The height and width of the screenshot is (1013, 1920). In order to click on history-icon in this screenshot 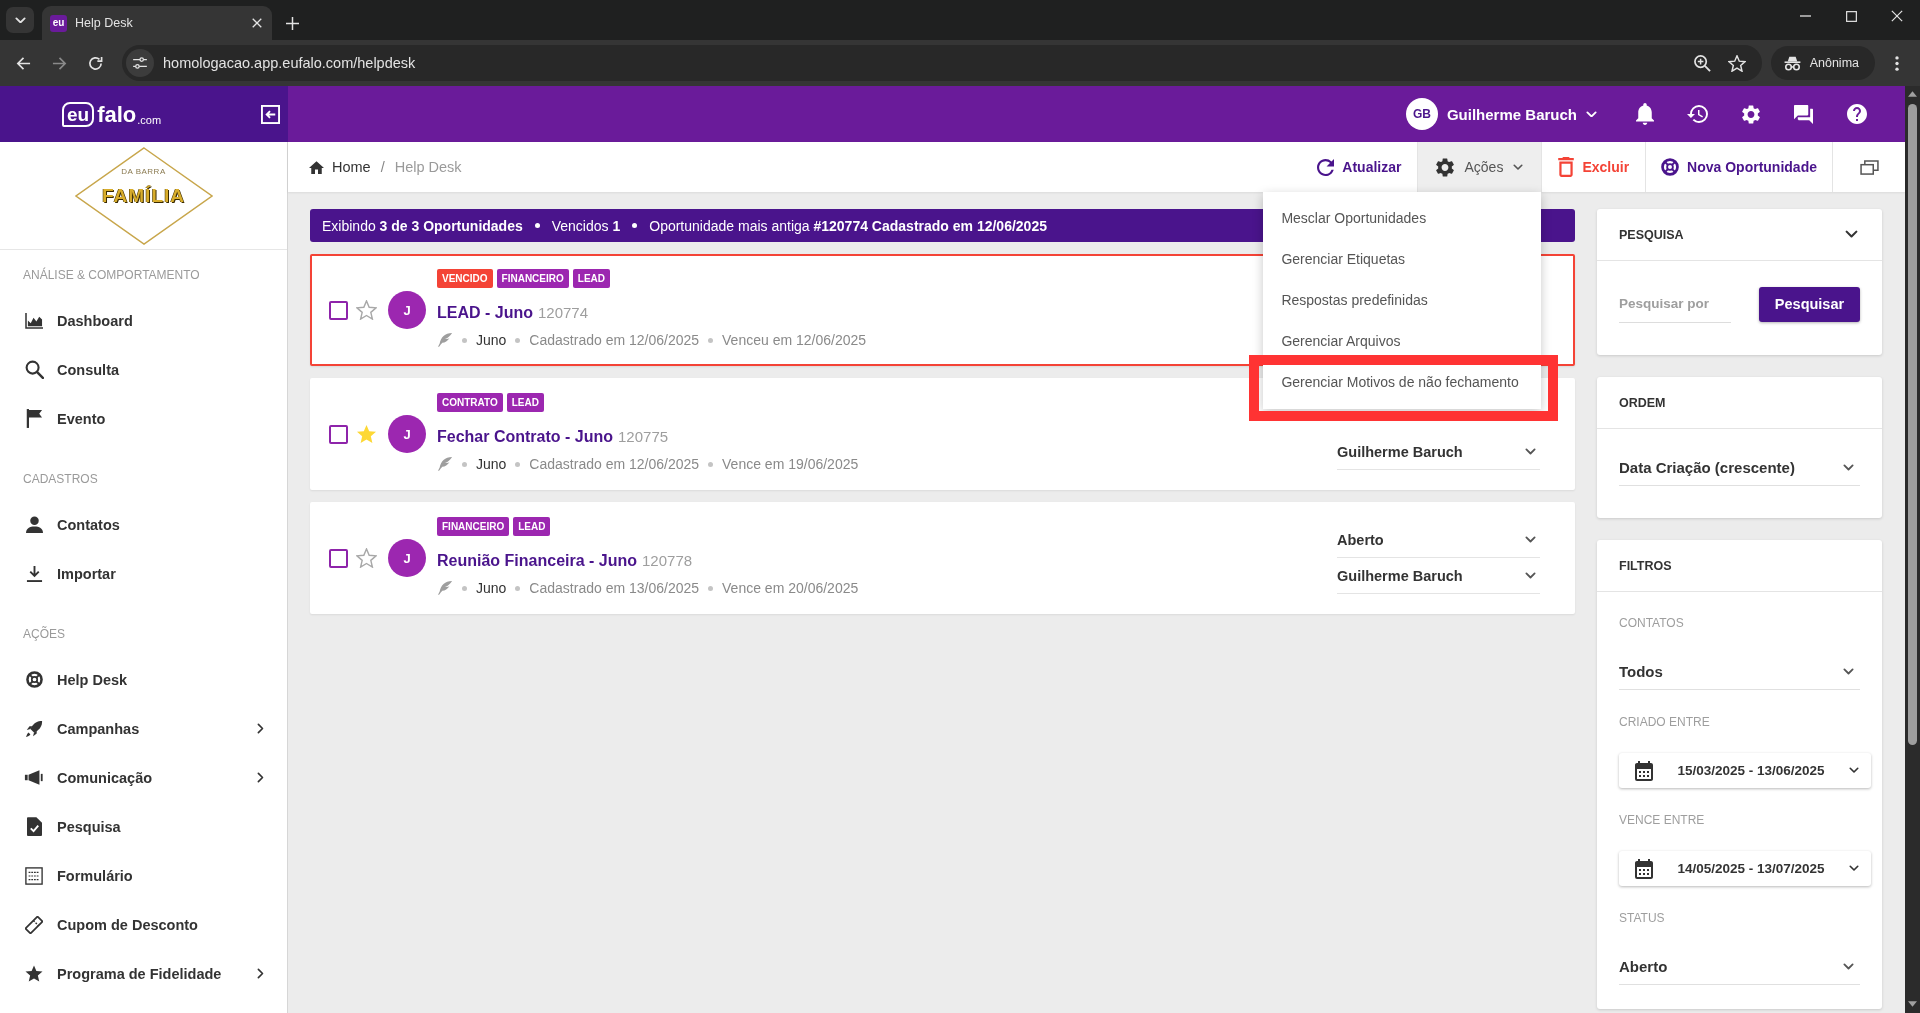, I will do `click(1697, 114)`.